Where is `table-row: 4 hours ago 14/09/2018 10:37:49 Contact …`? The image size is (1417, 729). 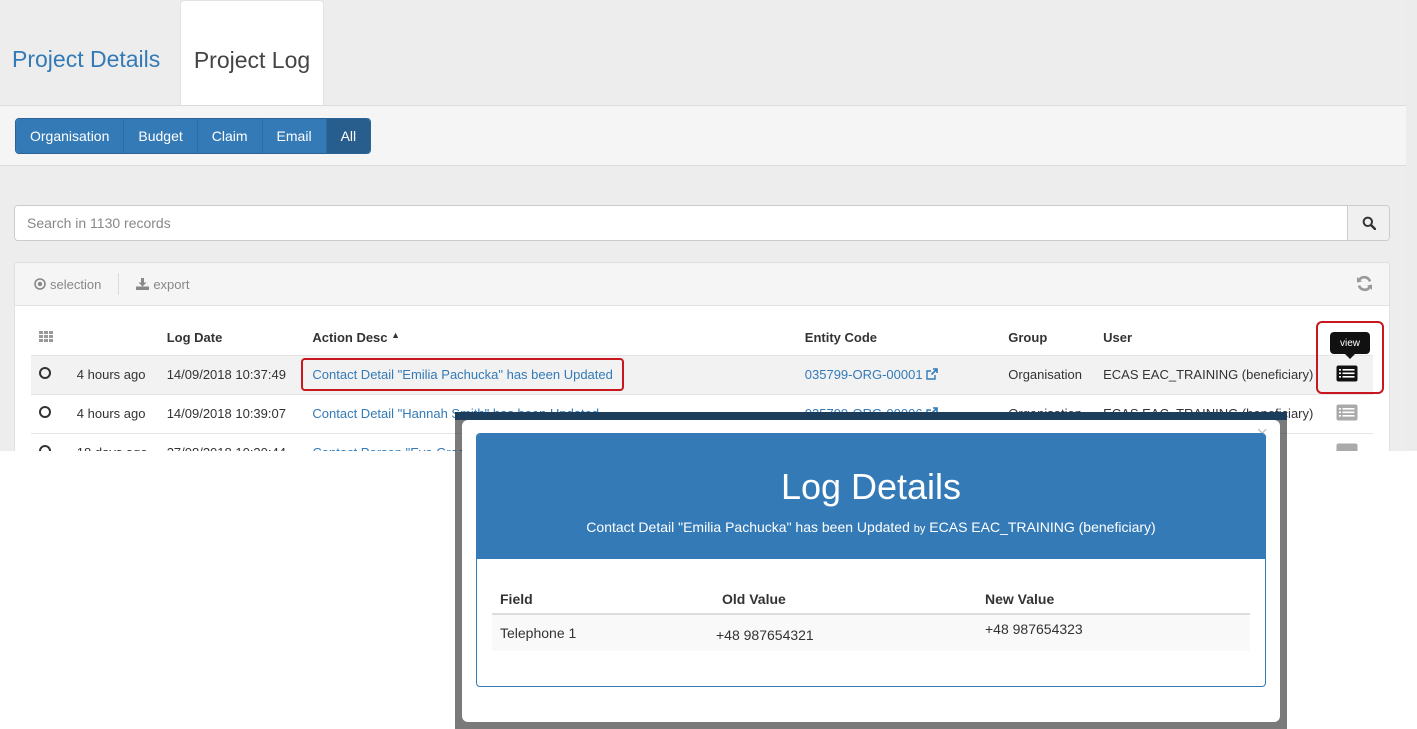 table-row: 4 hours ago 14/09/2018 10:37:49 Contact … is located at coordinates (702, 374).